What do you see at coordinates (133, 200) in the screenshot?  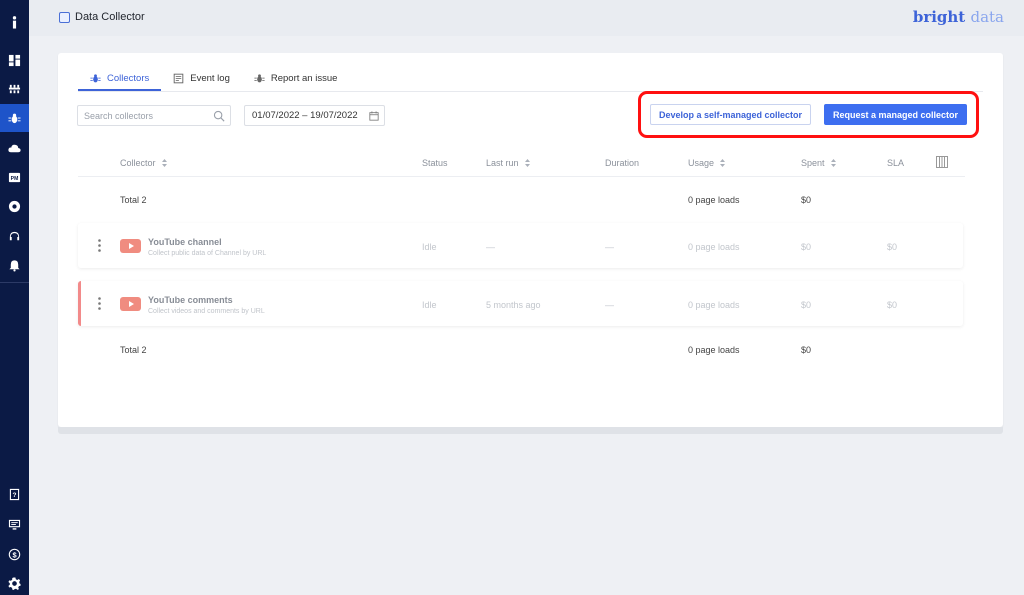 I see `total-top-label: Total 2` at bounding box center [133, 200].